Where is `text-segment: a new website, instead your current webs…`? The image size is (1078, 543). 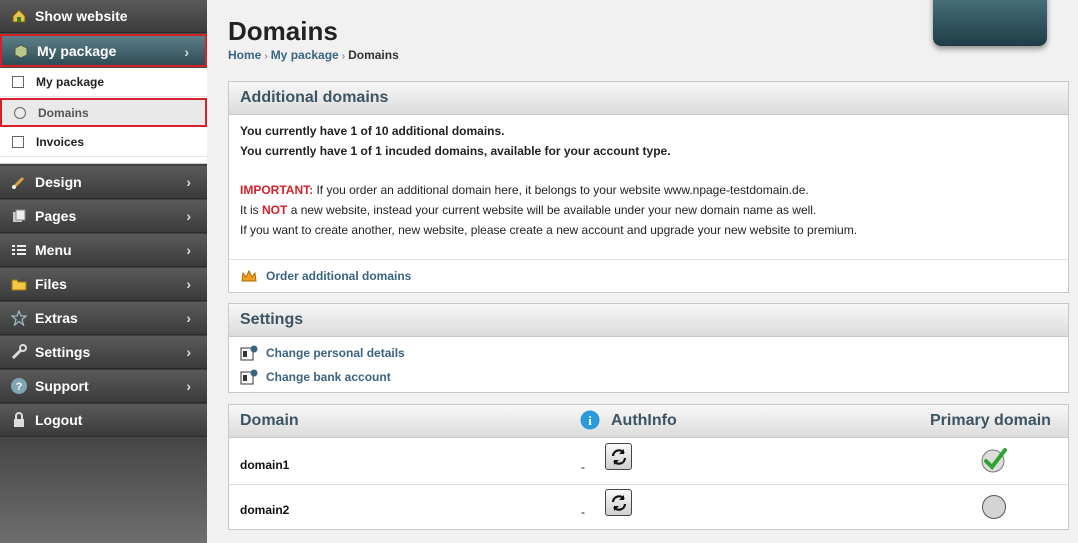 text-segment: a new website, instead your current webs… is located at coordinates (552, 210).